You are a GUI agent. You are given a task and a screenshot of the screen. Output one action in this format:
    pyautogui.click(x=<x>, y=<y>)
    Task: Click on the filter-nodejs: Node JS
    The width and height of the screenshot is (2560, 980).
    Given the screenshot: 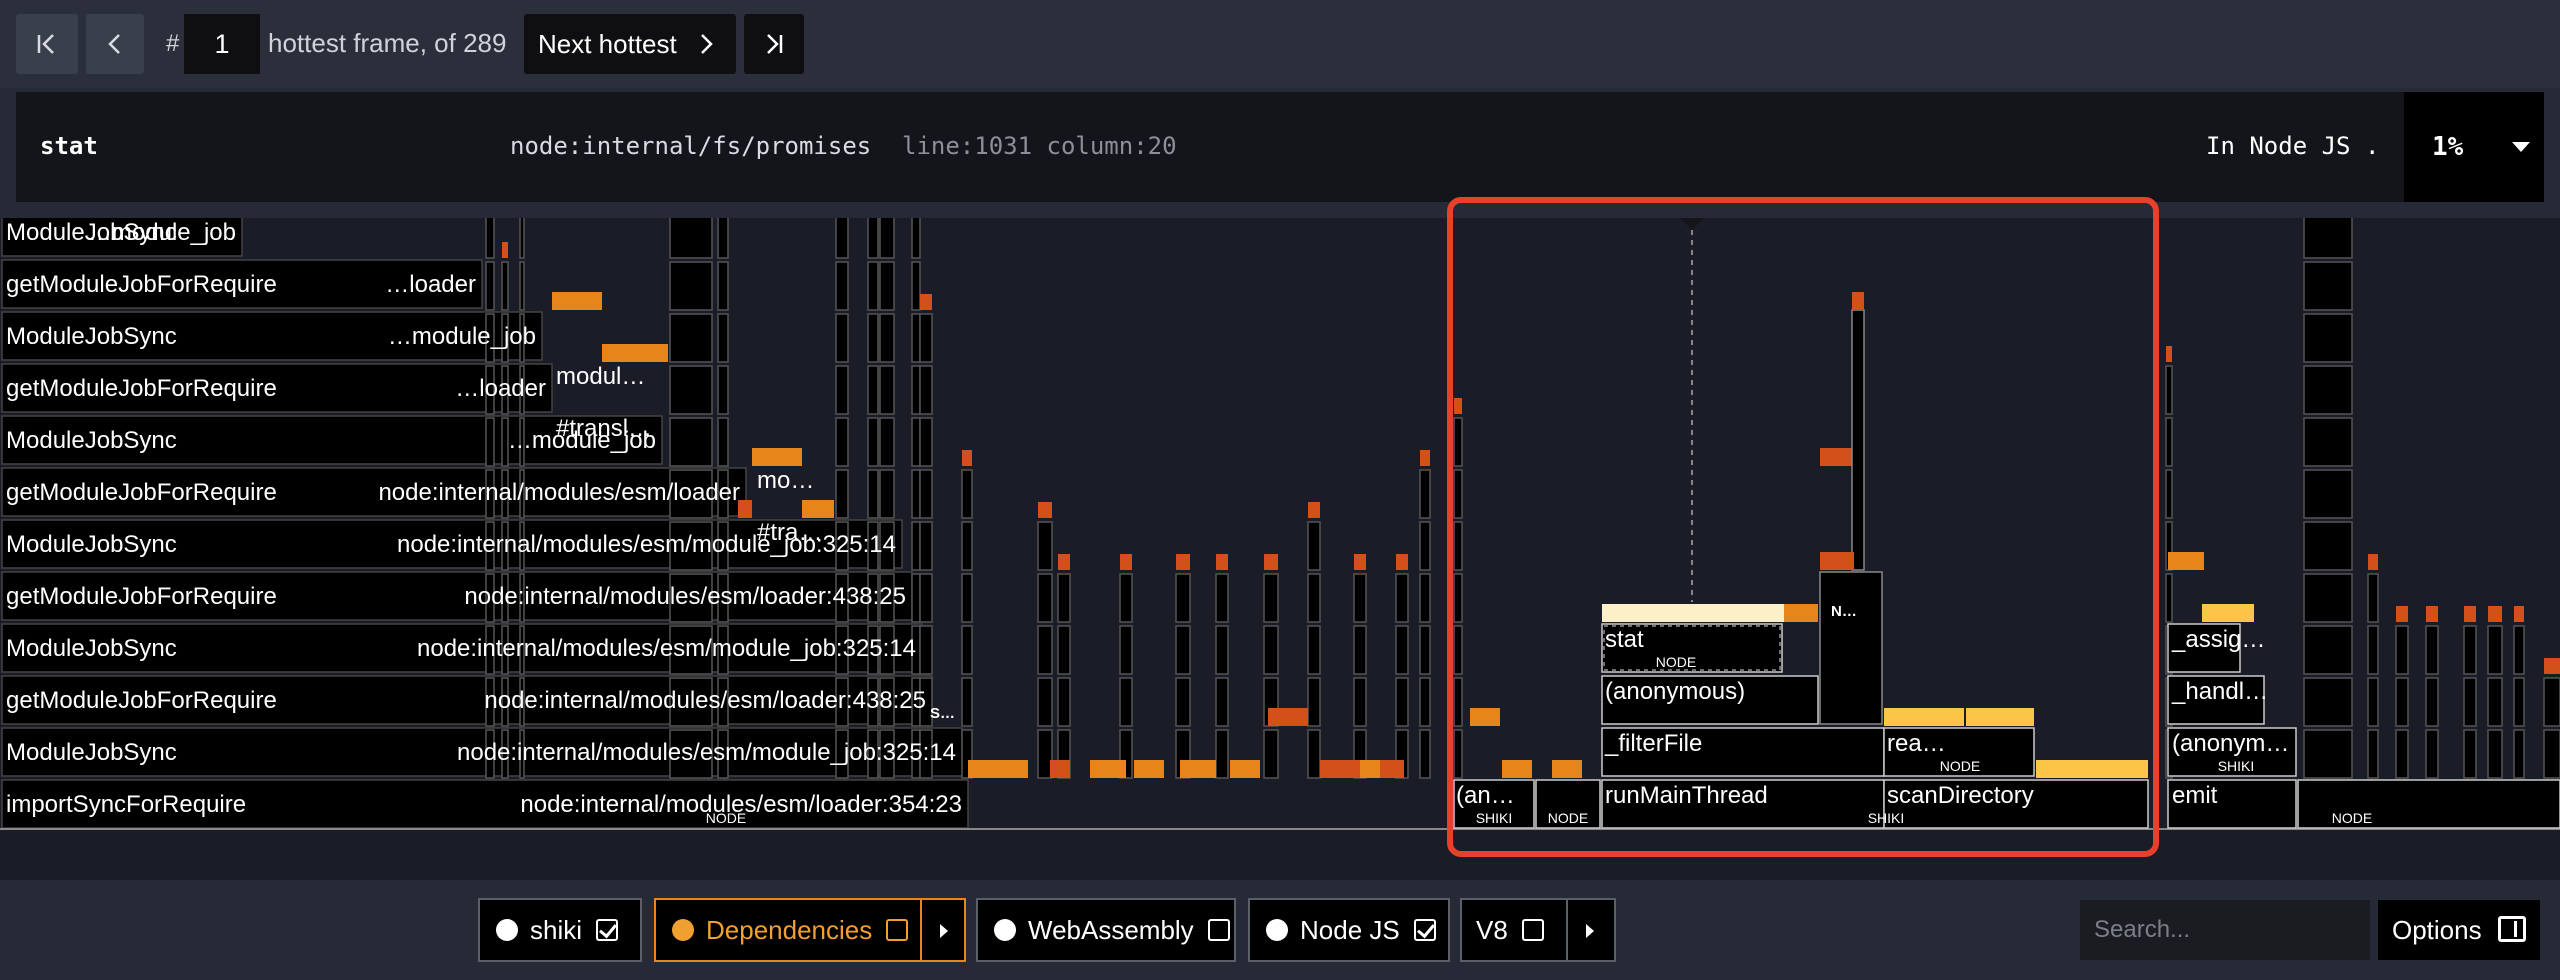 What is the action you would take?
    pyautogui.click(x=1349, y=930)
    